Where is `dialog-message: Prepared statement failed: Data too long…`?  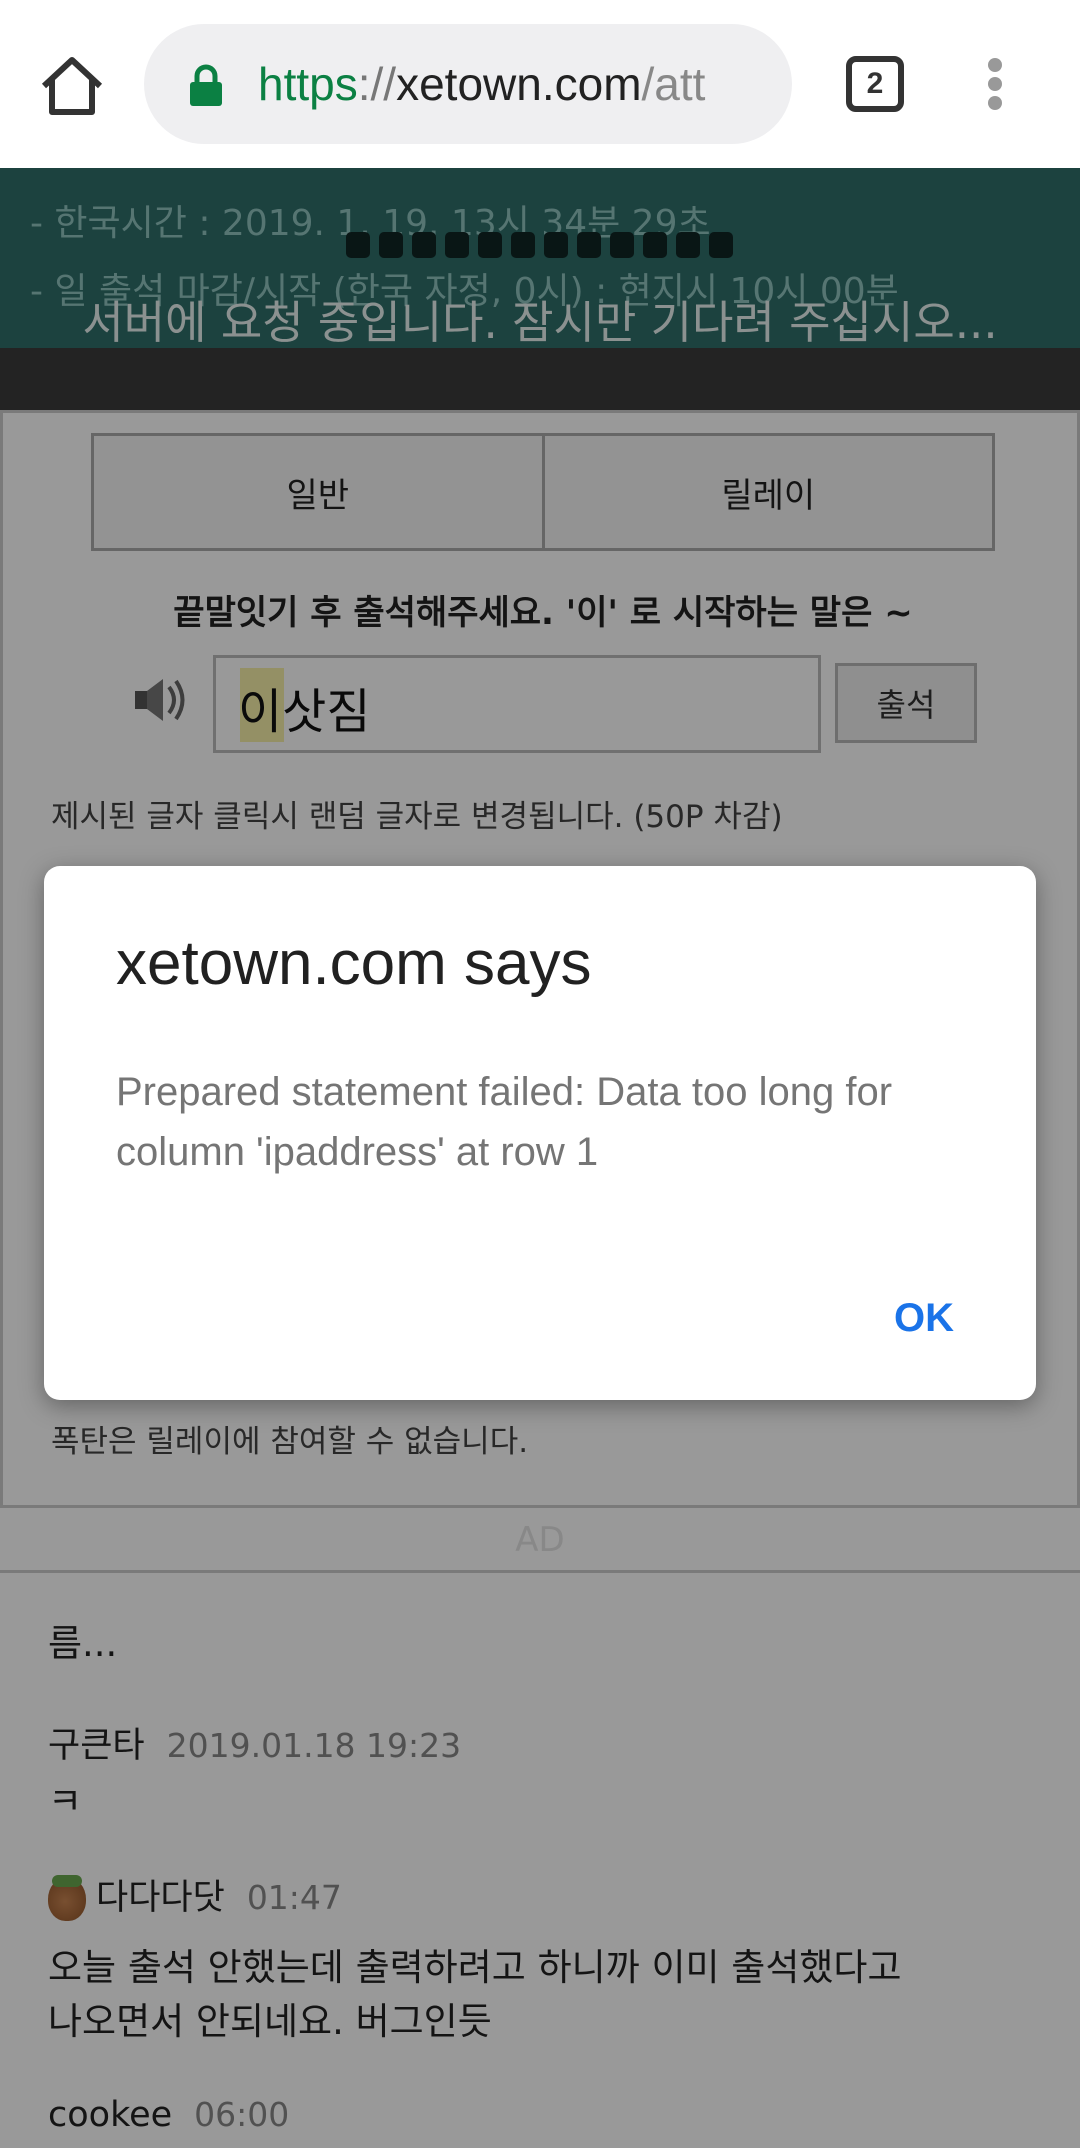
dialog-message: Prepared statement failed: Data too long… is located at coordinates (504, 1122).